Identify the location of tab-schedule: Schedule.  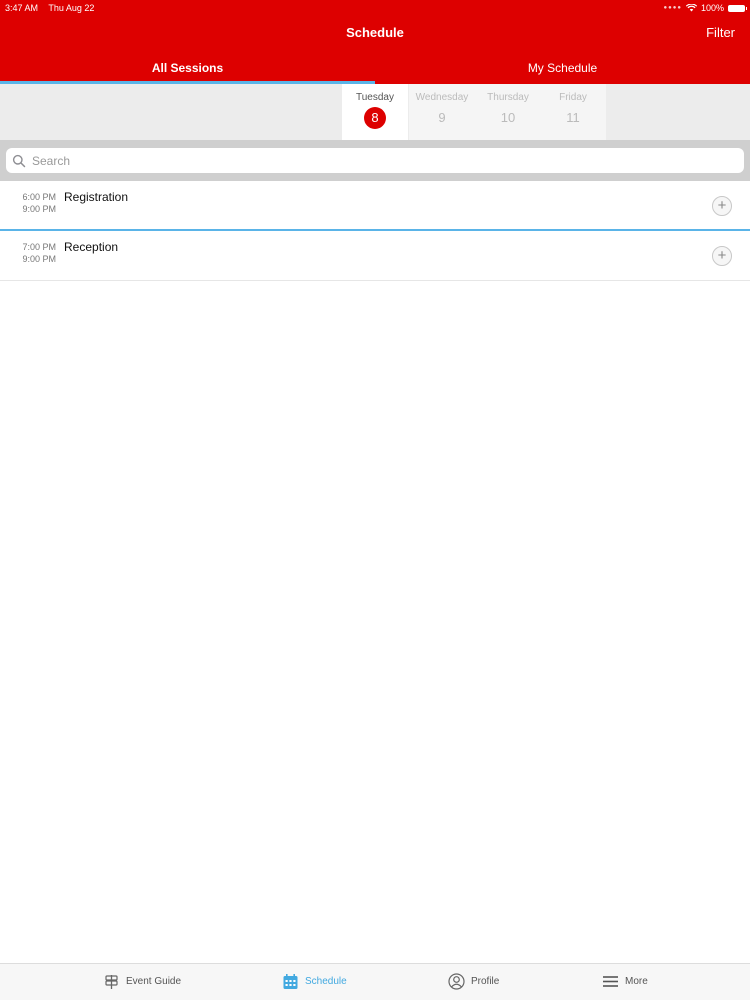
(314, 981).